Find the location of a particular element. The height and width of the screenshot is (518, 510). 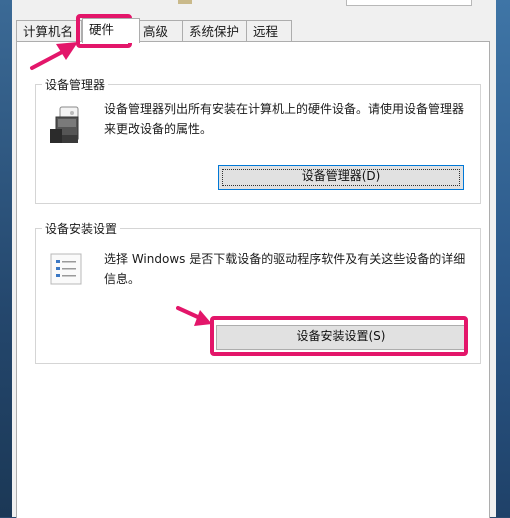

device-manager-button: 设备管理器(D) is located at coordinates (341, 177).